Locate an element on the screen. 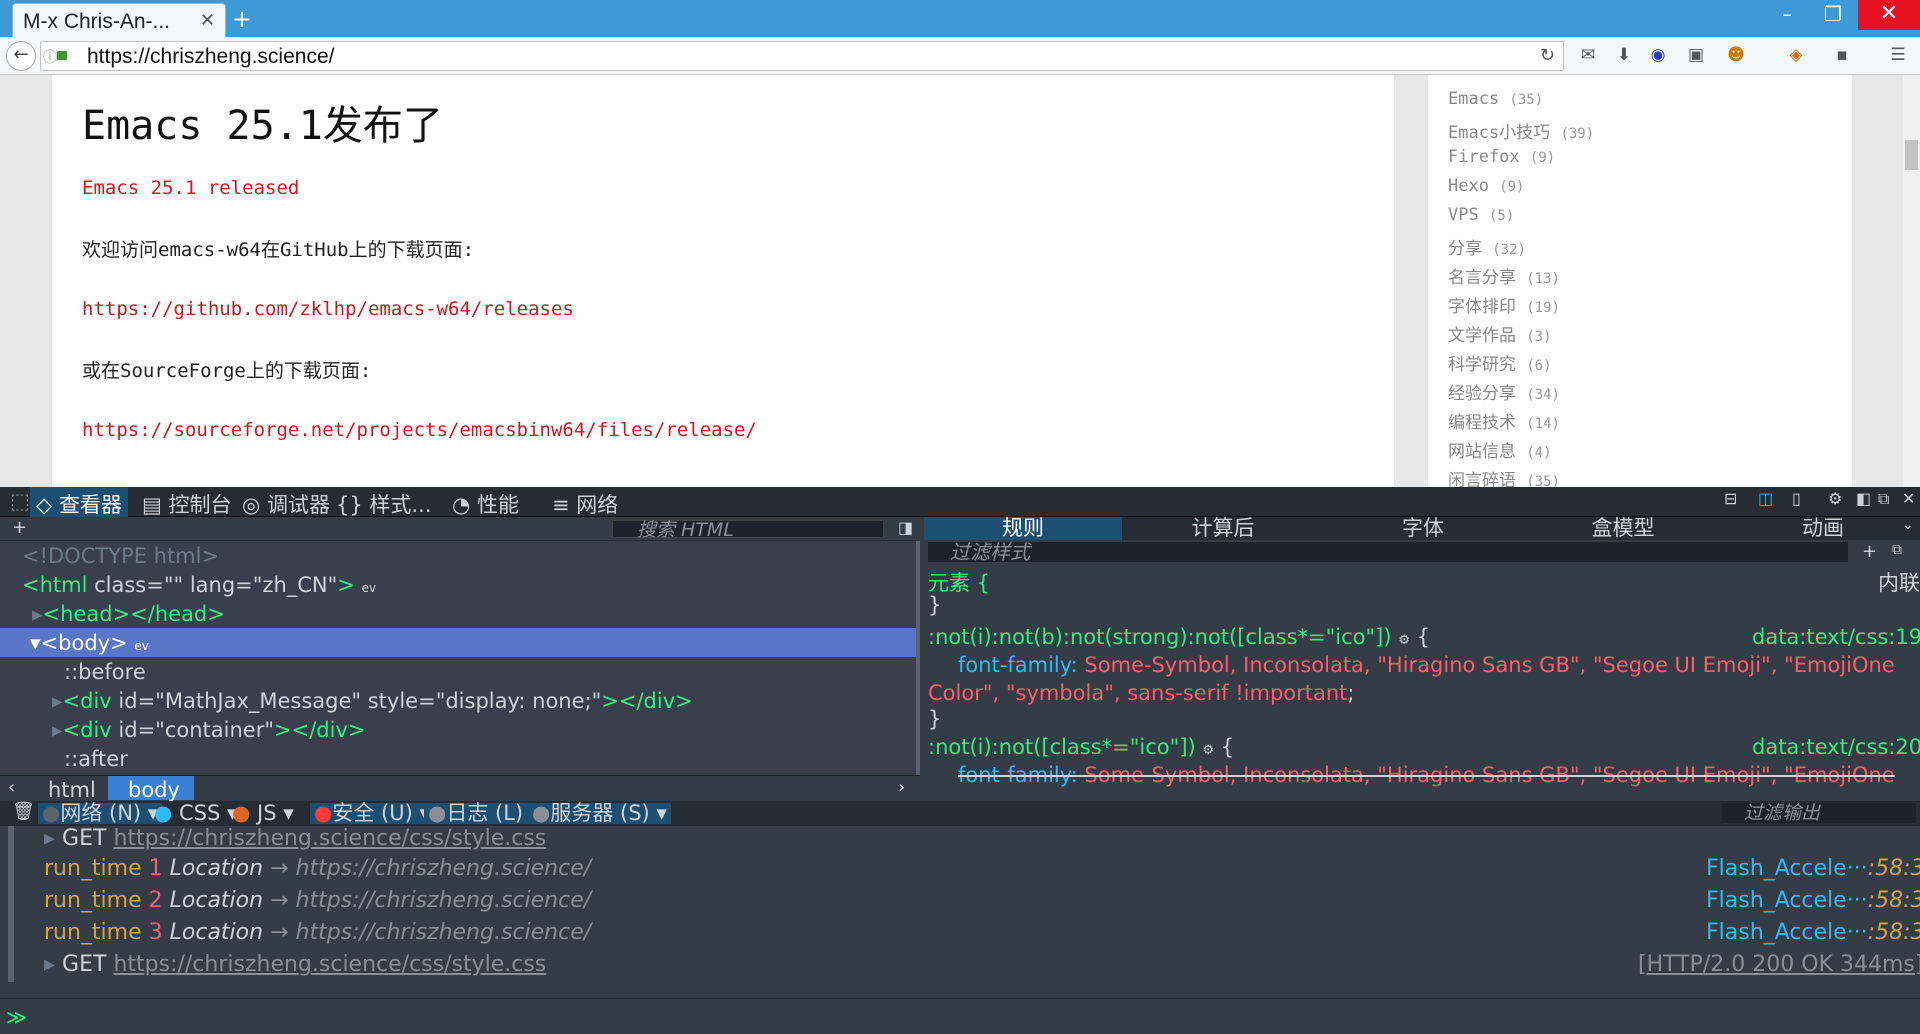 The height and width of the screenshot is (1034, 1920). tab-animations: 动画 is located at coordinates (1822, 528).